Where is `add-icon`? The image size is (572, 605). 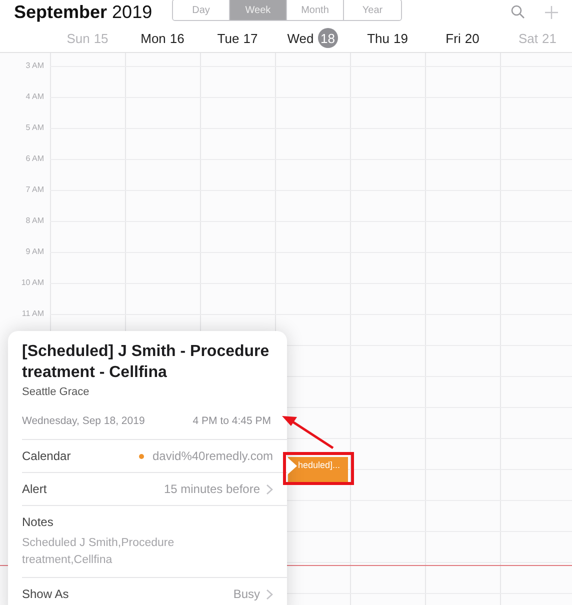 add-icon is located at coordinates (551, 12).